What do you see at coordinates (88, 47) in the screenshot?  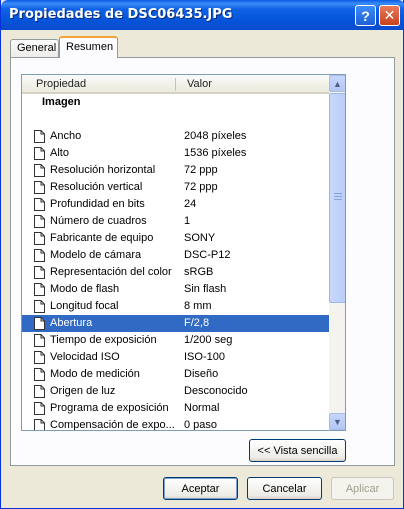 I see `tab-resumen: Resumen` at bounding box center [88, 47].